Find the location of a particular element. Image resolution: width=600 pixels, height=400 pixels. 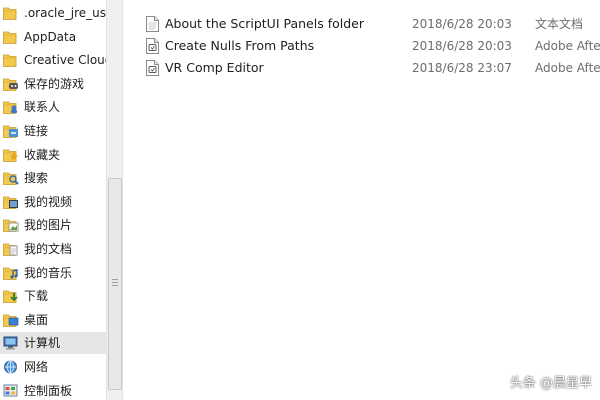

scrollbar-thumb is located at coordinates (115, 284).